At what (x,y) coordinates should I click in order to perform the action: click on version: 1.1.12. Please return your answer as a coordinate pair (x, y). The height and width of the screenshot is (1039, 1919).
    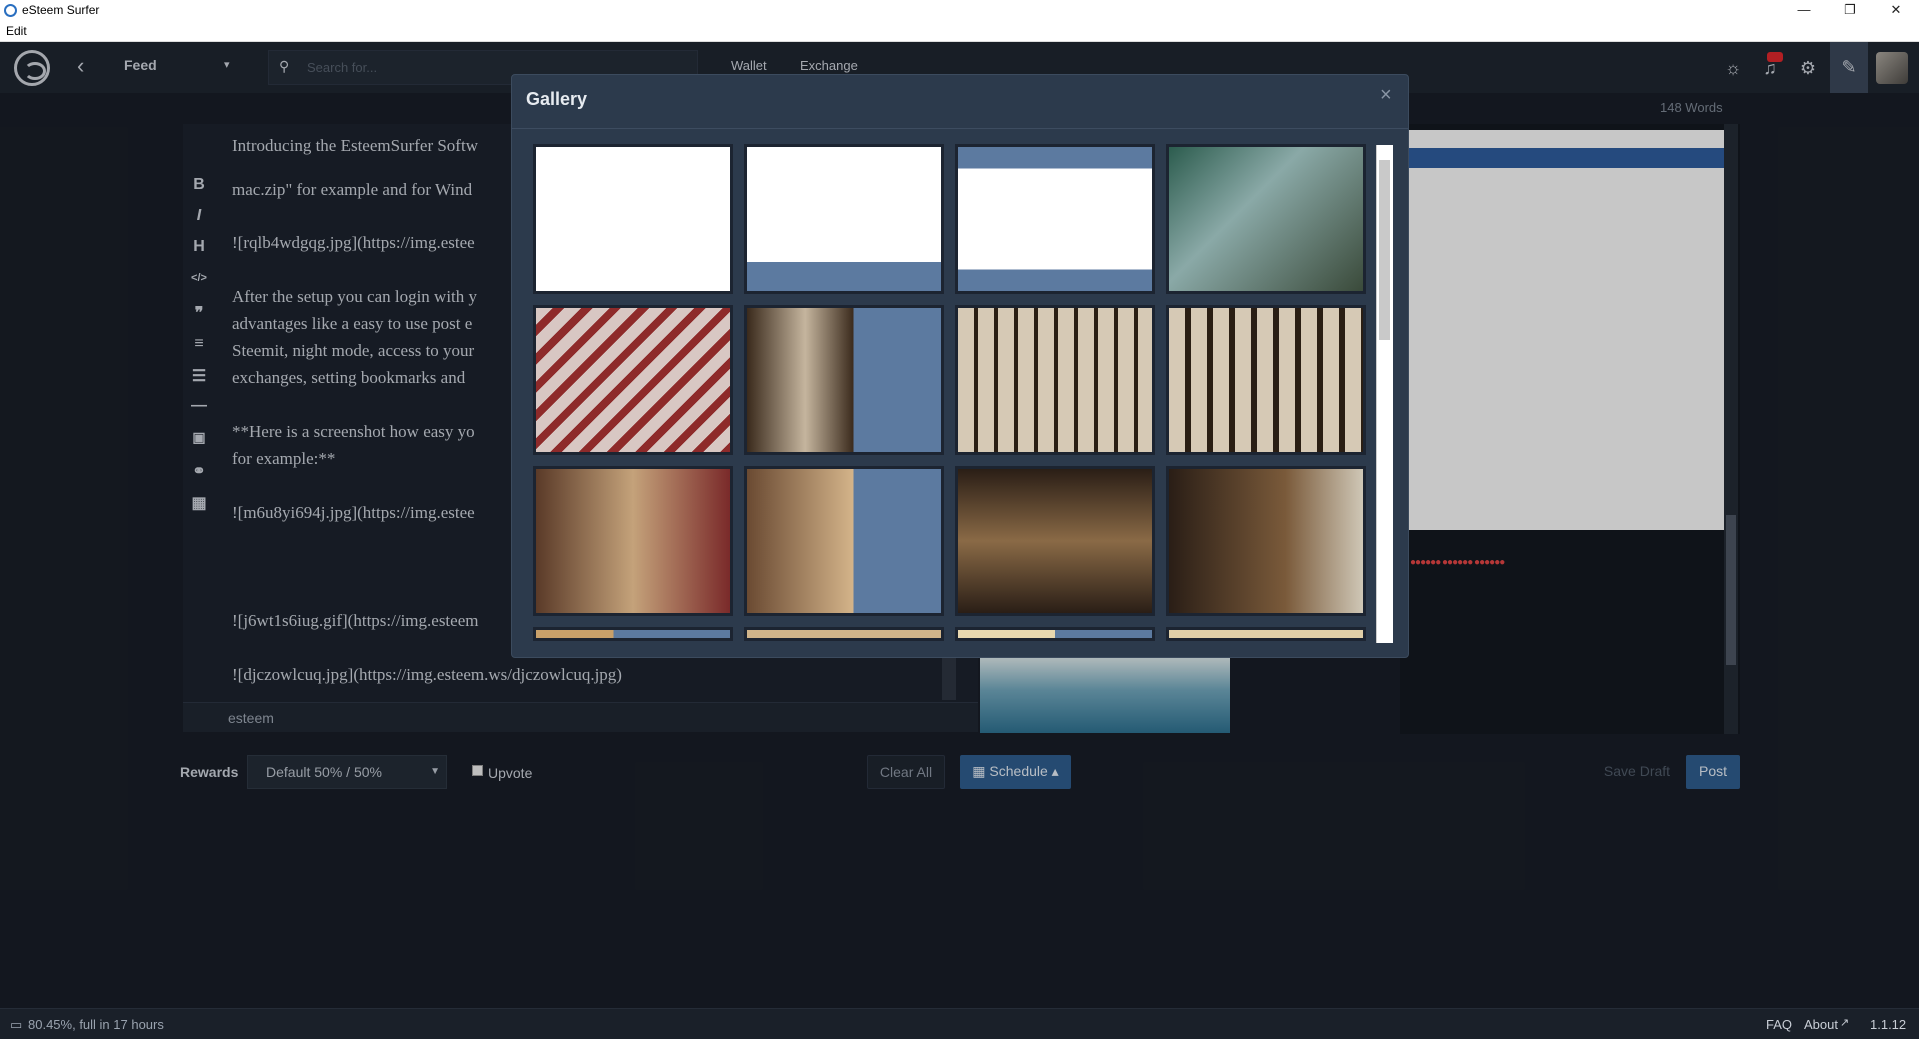
    Looking at the image, I should click on (1888, 1024).